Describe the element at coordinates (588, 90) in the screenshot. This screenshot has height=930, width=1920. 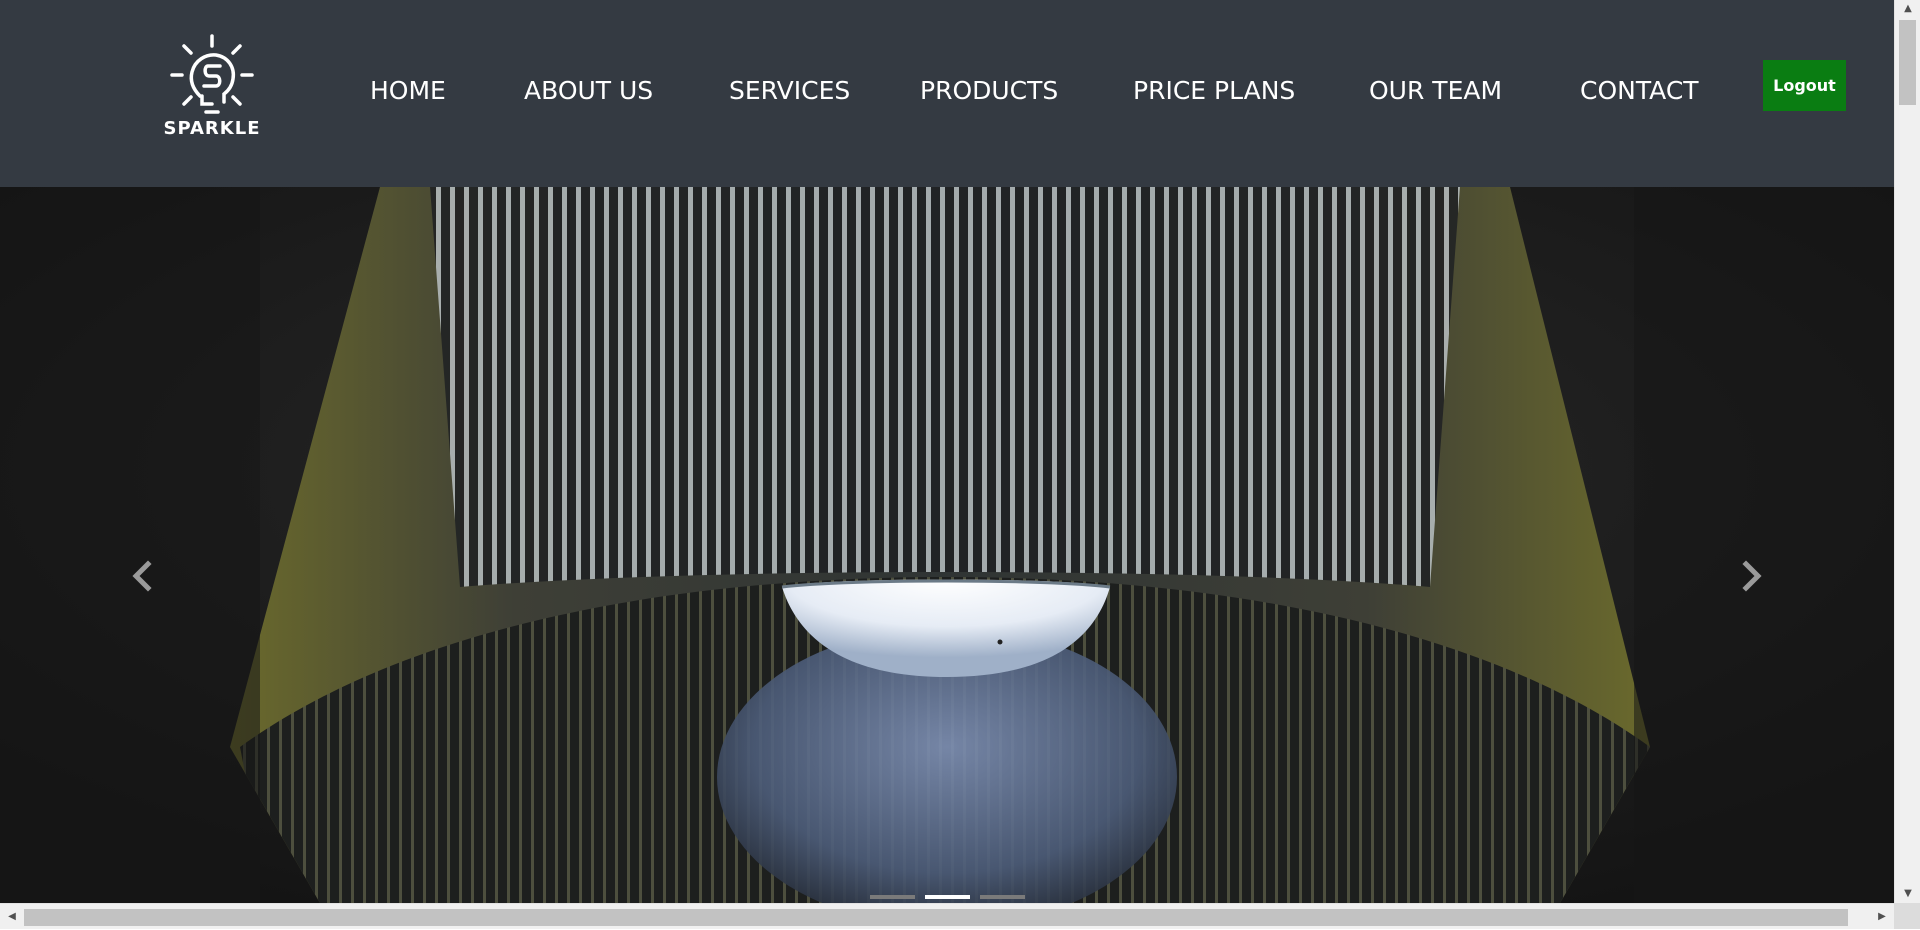
I see `nav-item-about-us: ABOUT US` at that location.